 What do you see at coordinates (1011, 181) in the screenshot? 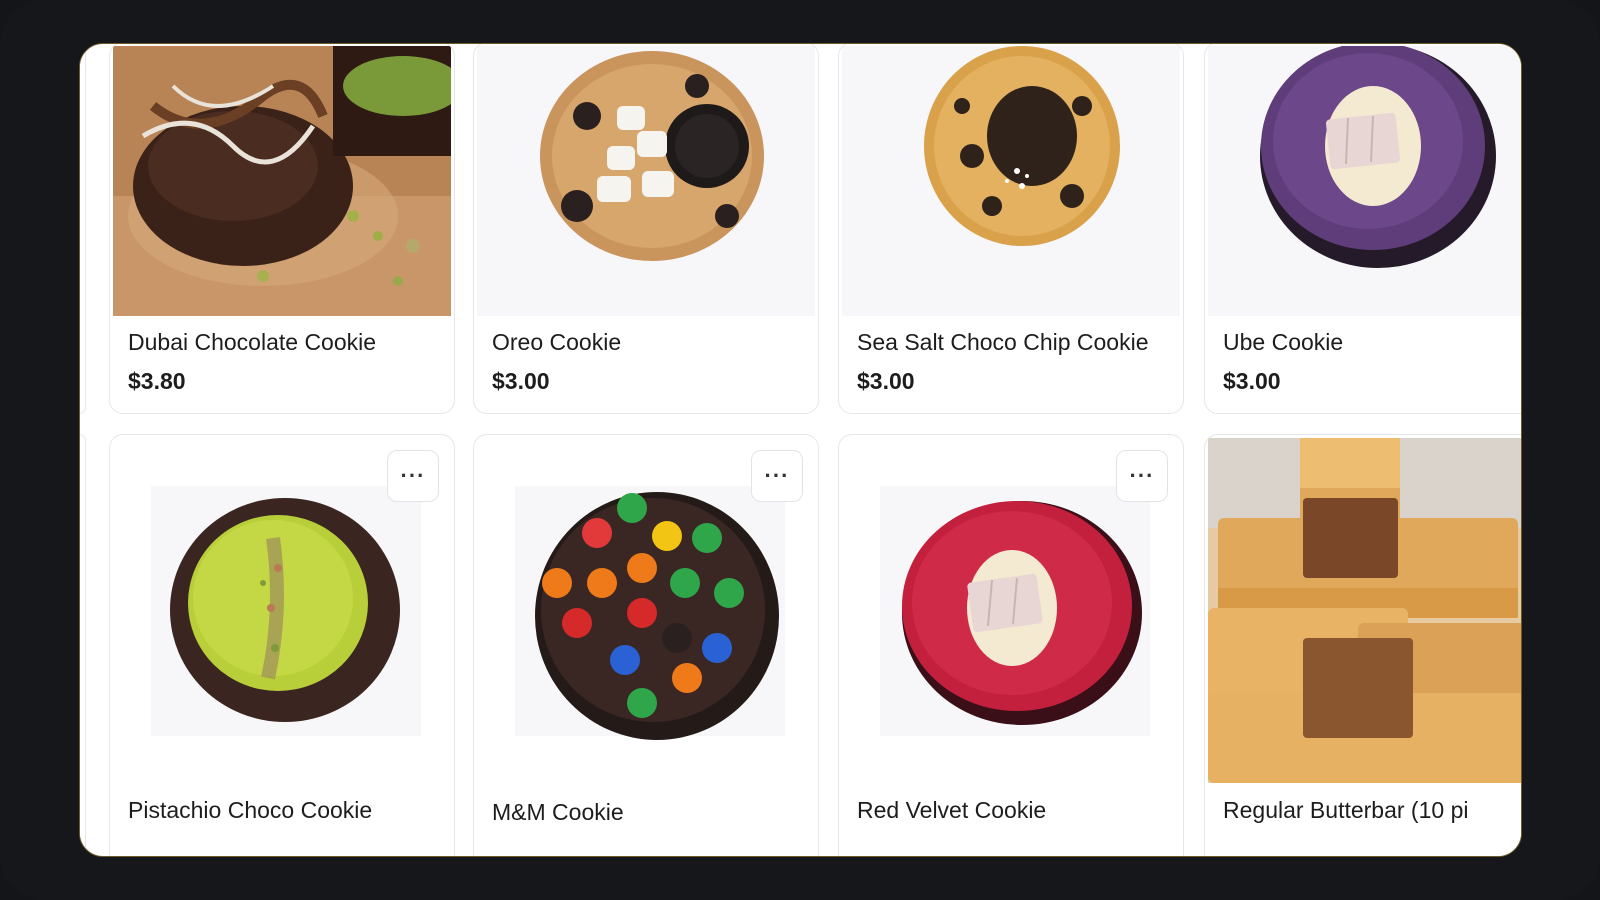
I see `sea-salt-choco-chip-cookie-photo` at bounding box center [1011, 181].